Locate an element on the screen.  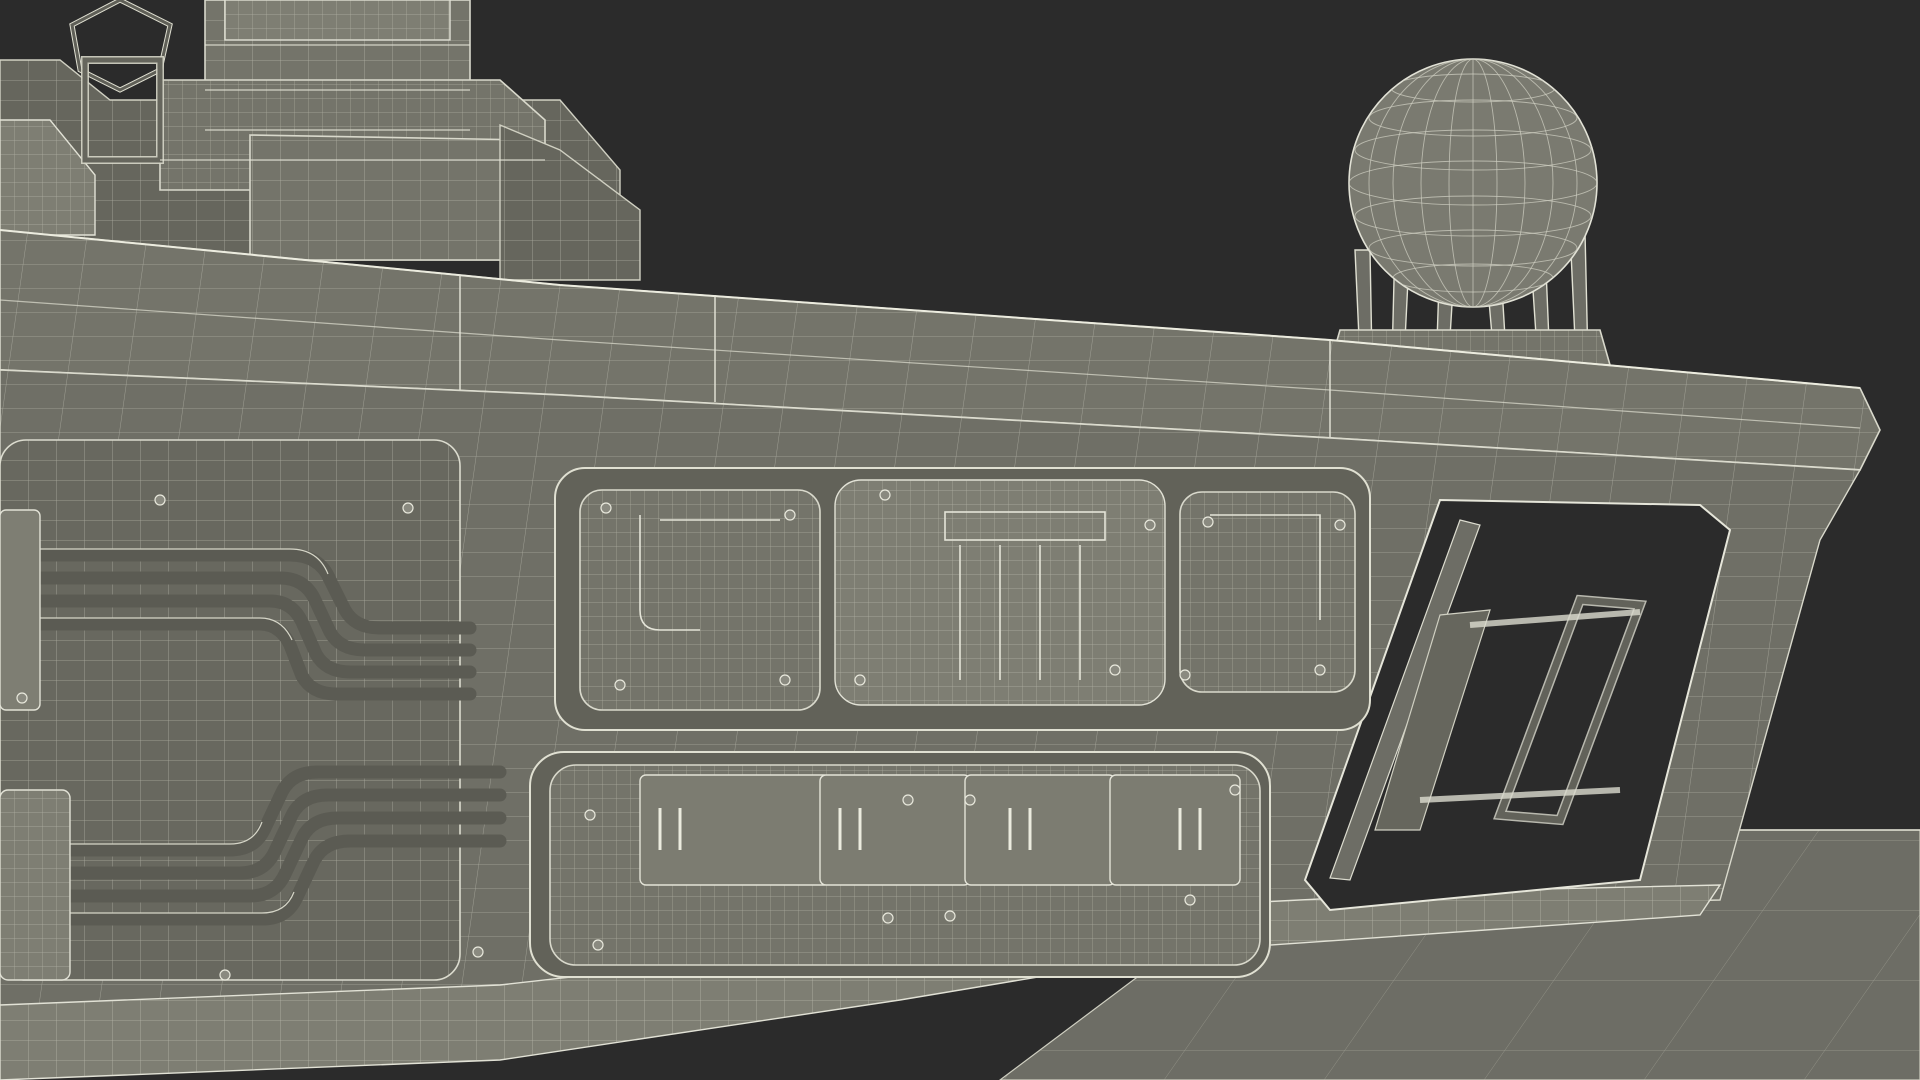
pipe-panel is located at coordinates (253, 710).